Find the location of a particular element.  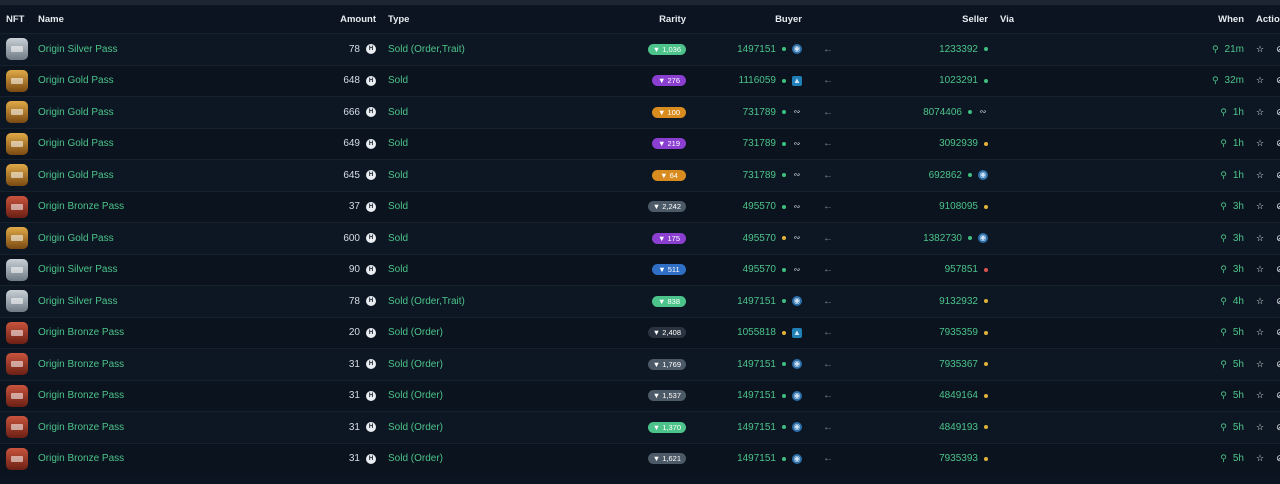

header-via: Via is located at coordinates (1064, 19).